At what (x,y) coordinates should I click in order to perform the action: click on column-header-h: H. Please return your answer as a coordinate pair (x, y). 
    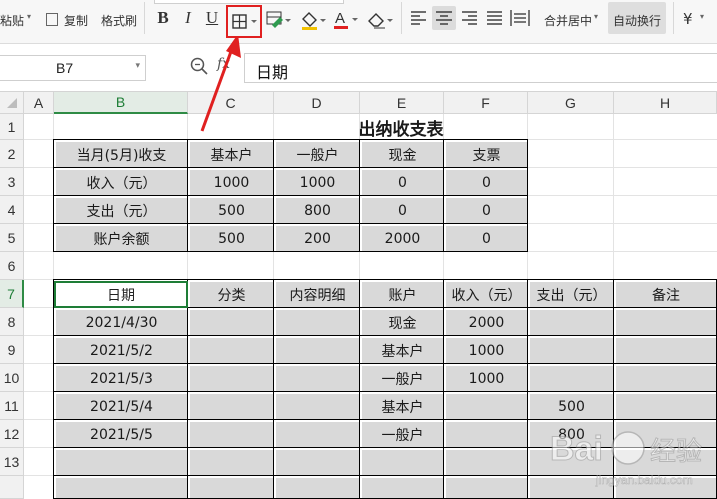
    Looking at the image, I should click on (665, 103).